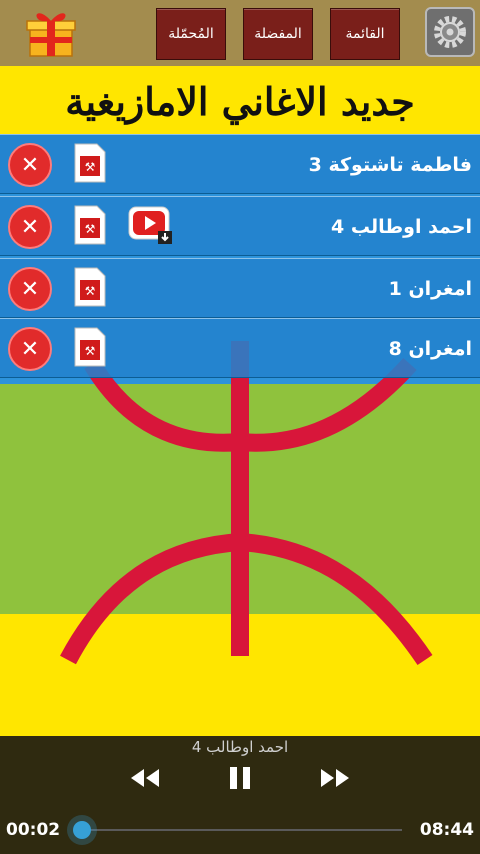 The height and width of the screenshot is (854, 480). What do you see at coordinates (51, 33) in the screenshot?
I see `gift-icon` at bounding box center [51, 33].